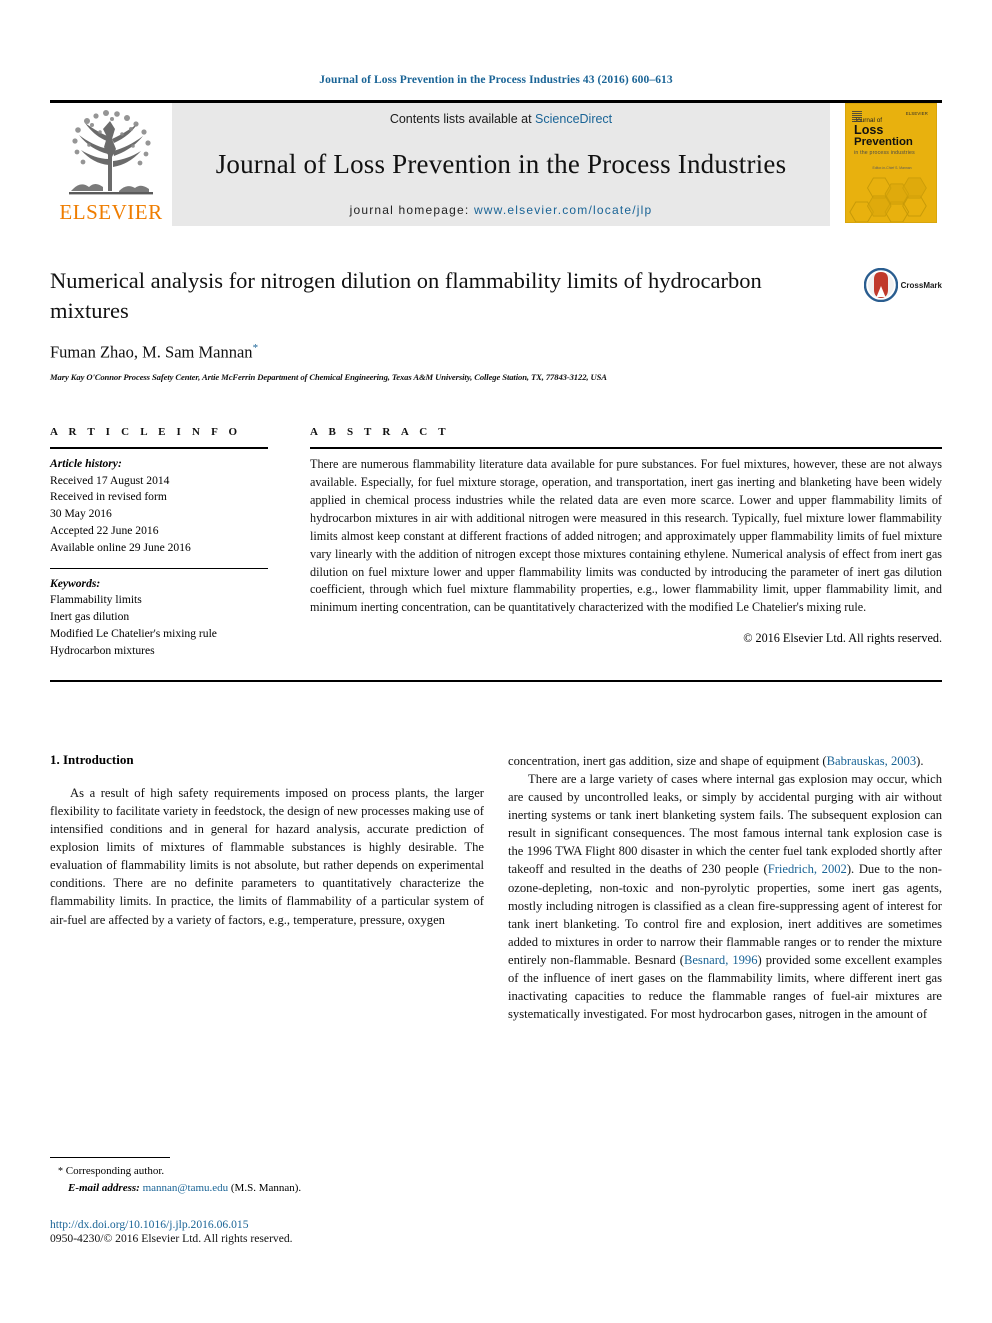 This screenshot has width=992, height=1323. What do you see at coordinates (120, 547) in the screenshot?
I see `history-item: Available online 29 June 2016` at bounding box center [120, 547].